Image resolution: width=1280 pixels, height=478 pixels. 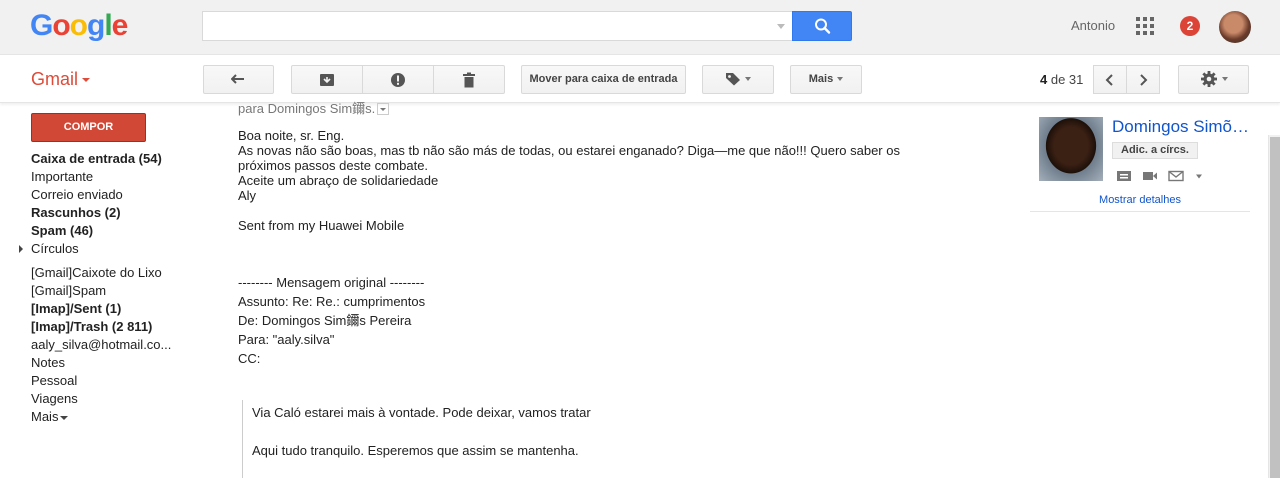 I want to click on gmail-menu: Gmail, so click(x=61, y=79).